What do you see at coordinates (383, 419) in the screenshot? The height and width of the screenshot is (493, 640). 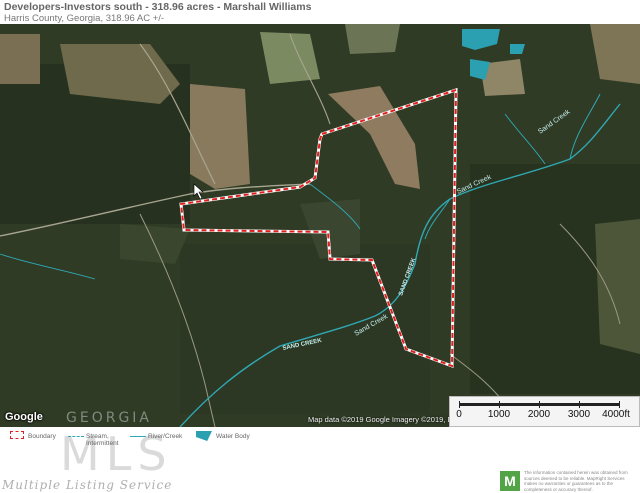 I see `map-attribution: Map data ©2019 Google Imagery ©2019, Dig` at bounding box center [383, 419].